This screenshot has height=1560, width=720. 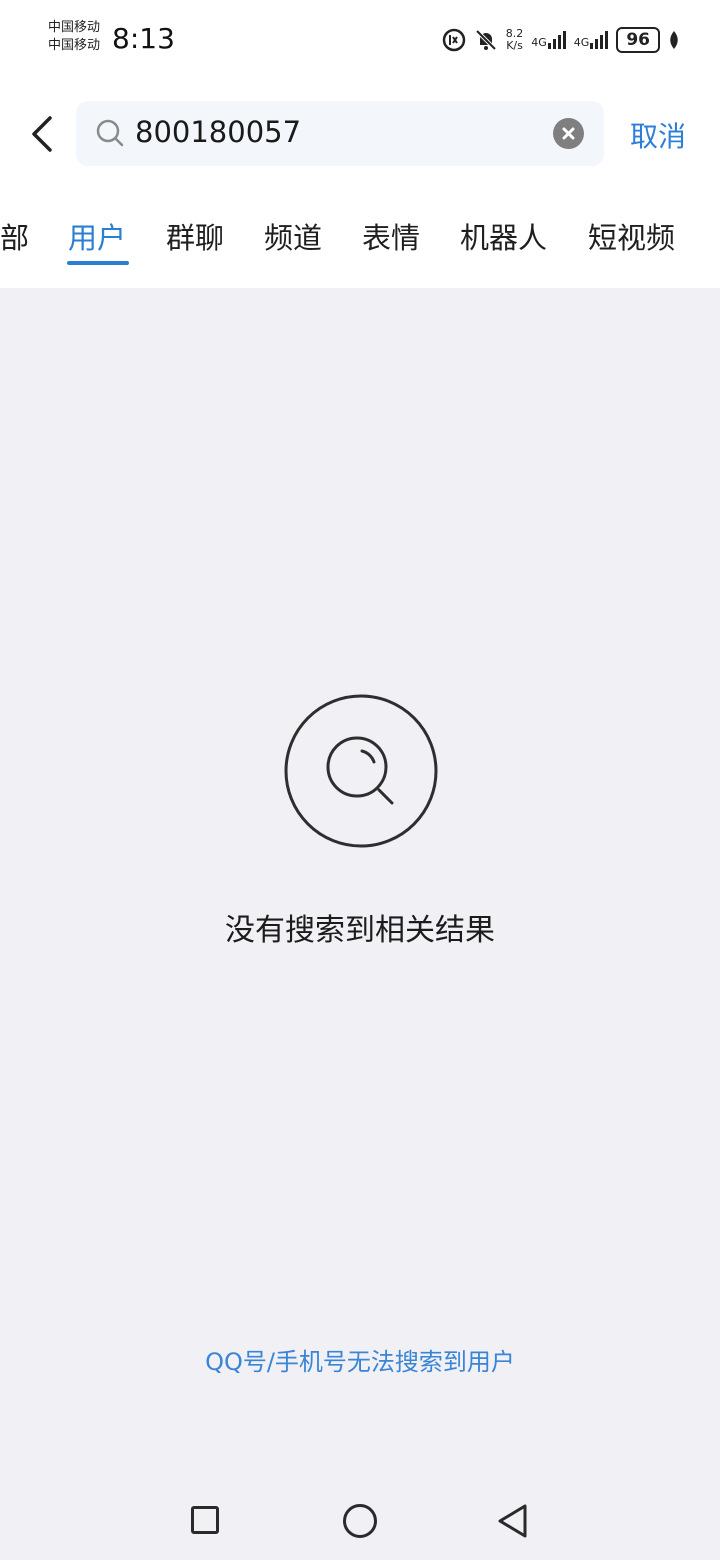 I want to click on back-button, so click(x=44, y=134).